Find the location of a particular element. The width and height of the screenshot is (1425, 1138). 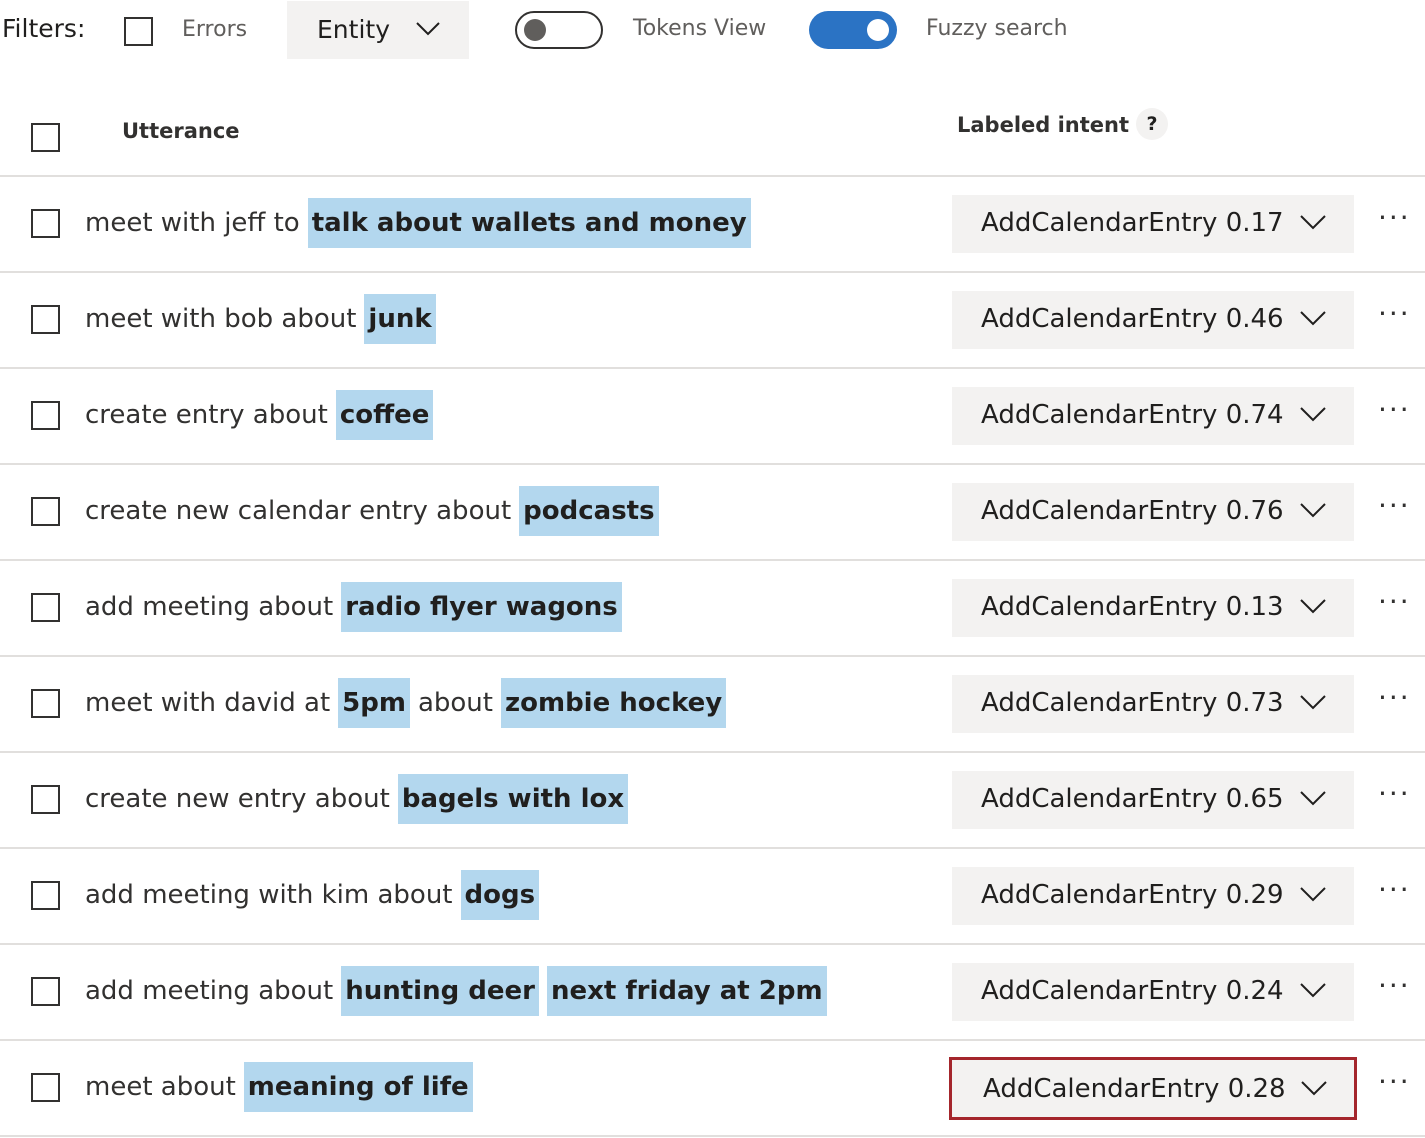

intent-value: AddCalendarEntry 0.74 is located at coordinates (1132, 415).